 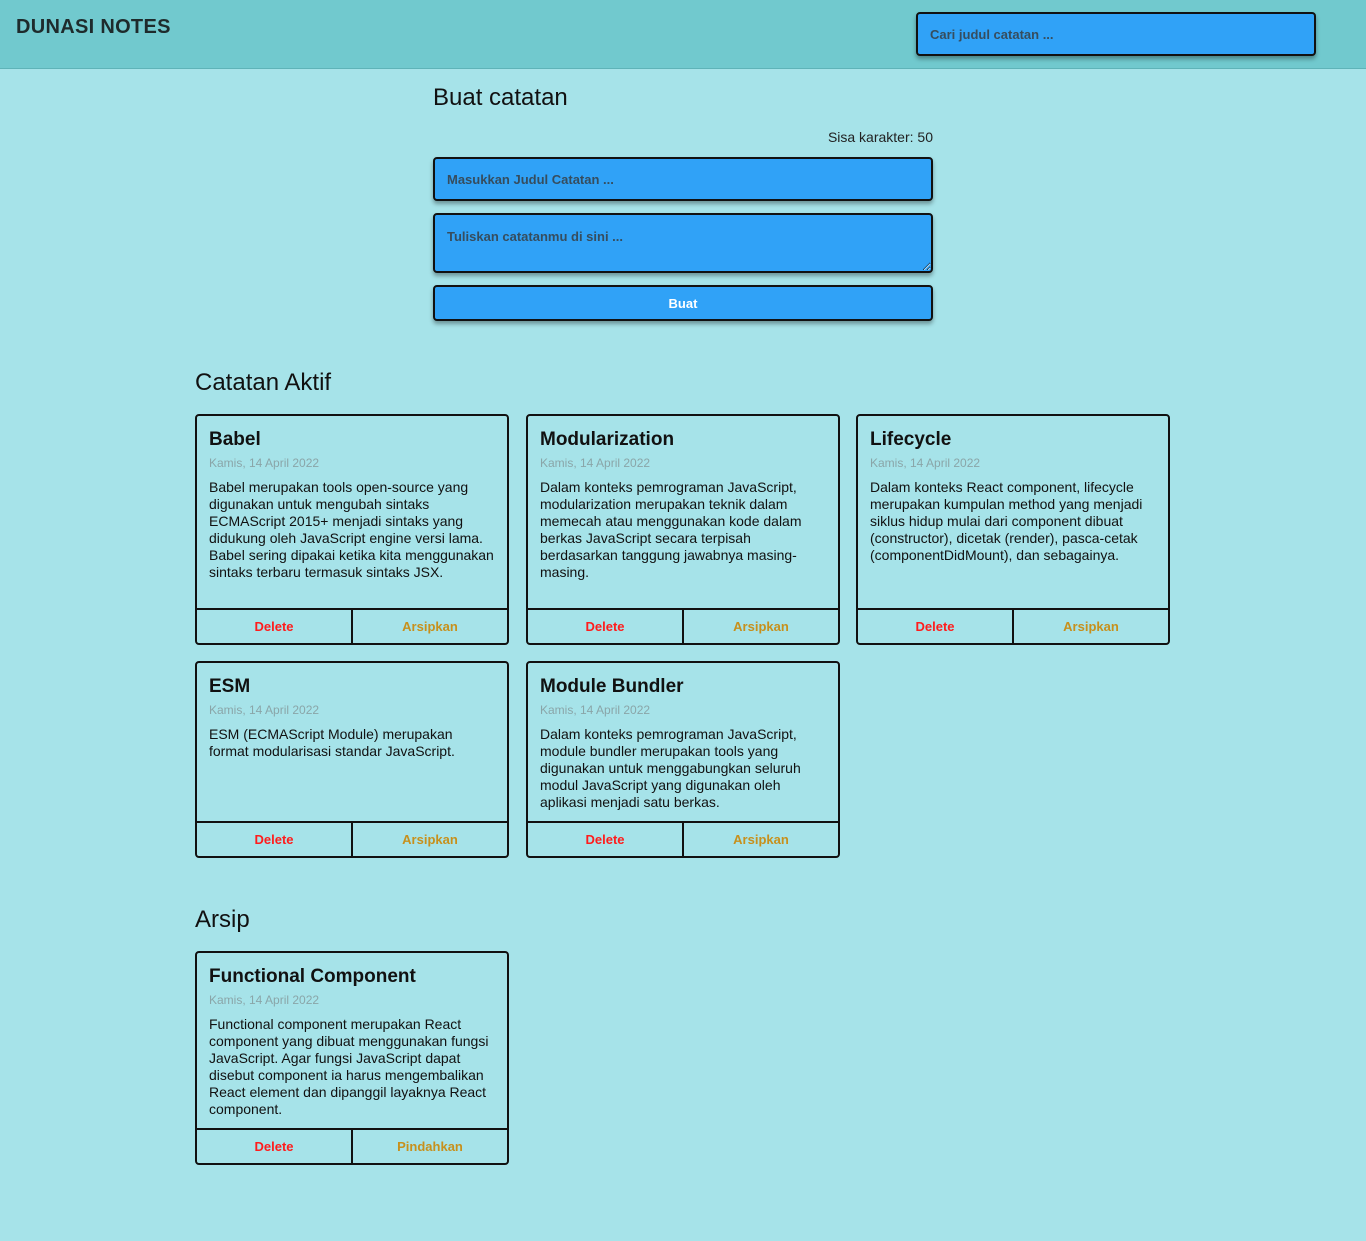 I want to click on note-title: Functional Component, so click(x=312, y=976).